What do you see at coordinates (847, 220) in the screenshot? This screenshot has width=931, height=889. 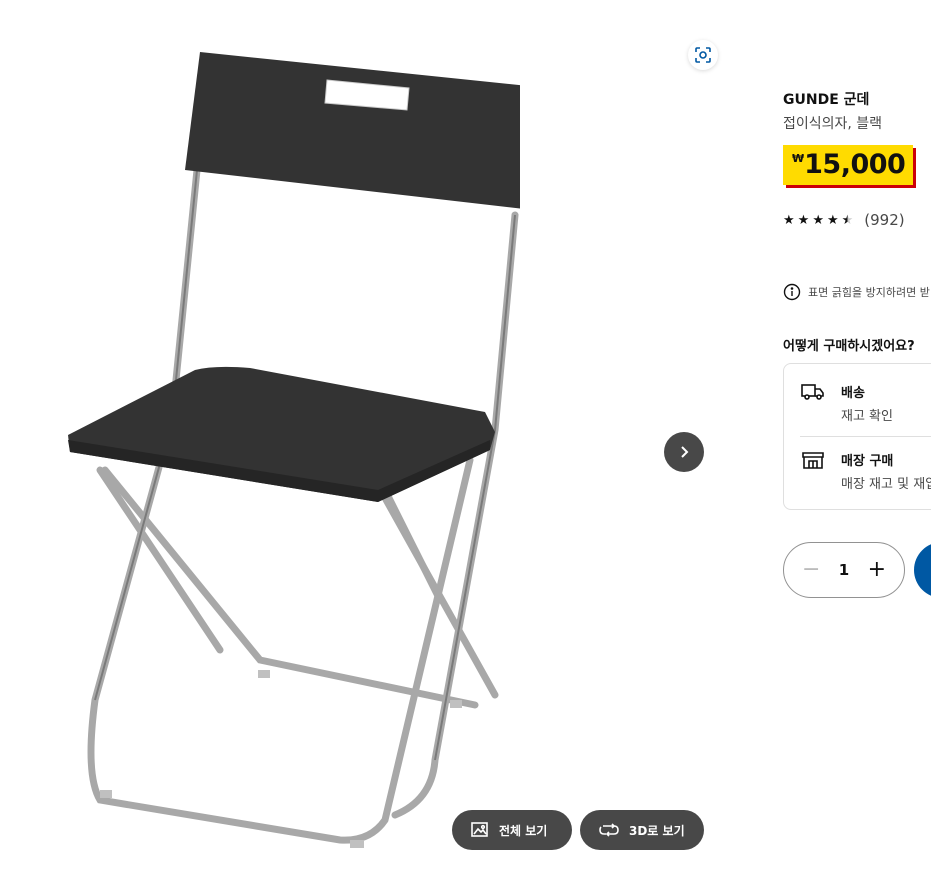 I see `half-star-icon: ★` at bounding box center [847, 220].